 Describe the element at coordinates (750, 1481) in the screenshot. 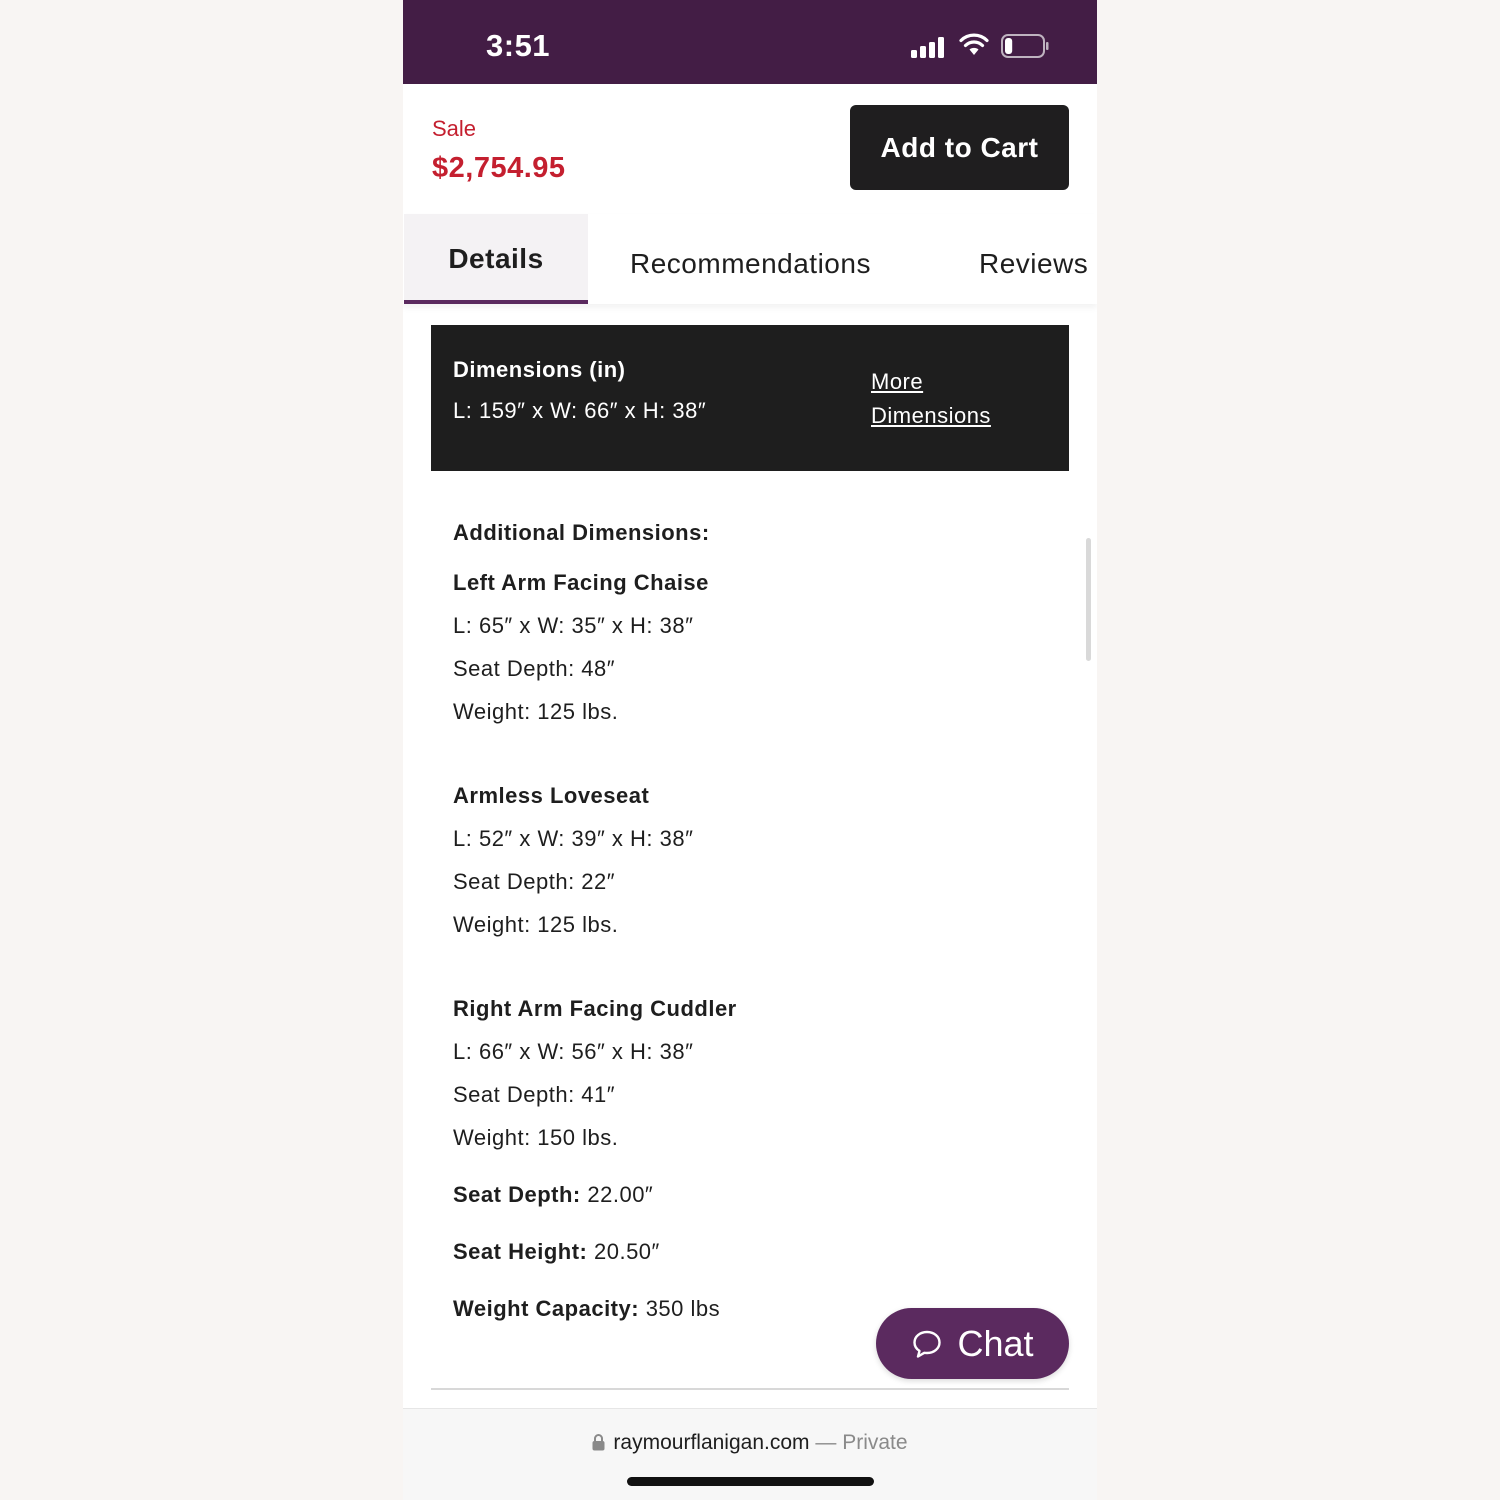

I see `home-indicator` at that location.